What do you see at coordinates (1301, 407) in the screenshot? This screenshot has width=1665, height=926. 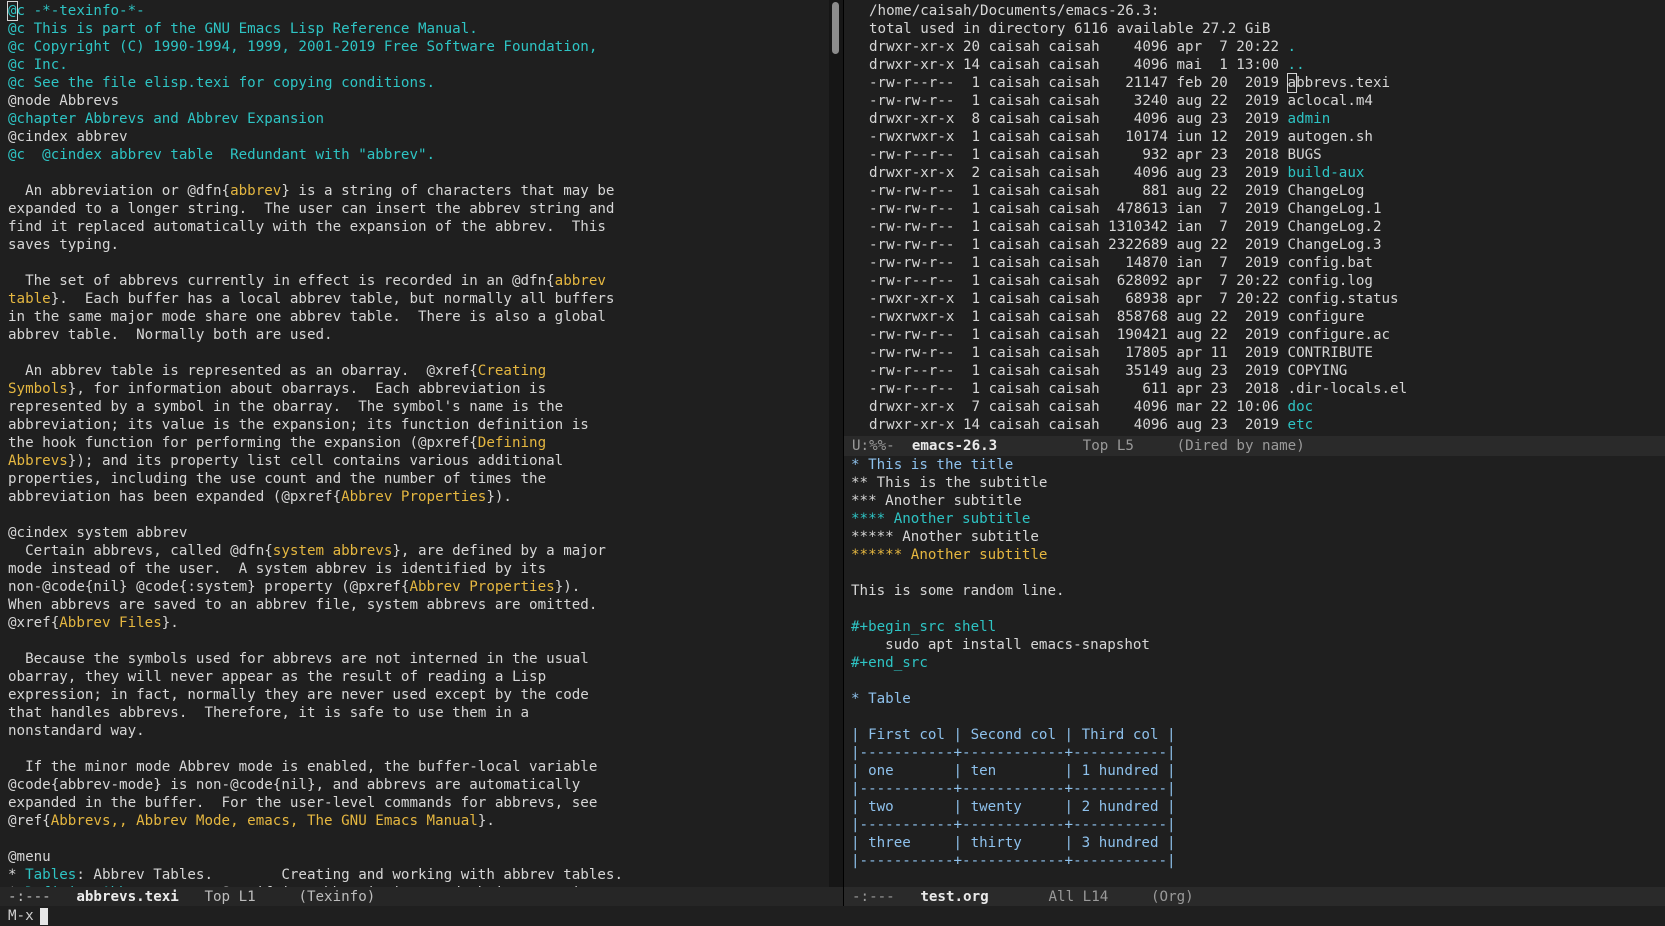 I see `dired-file-name: doc` at bounding box center [1301, 407].